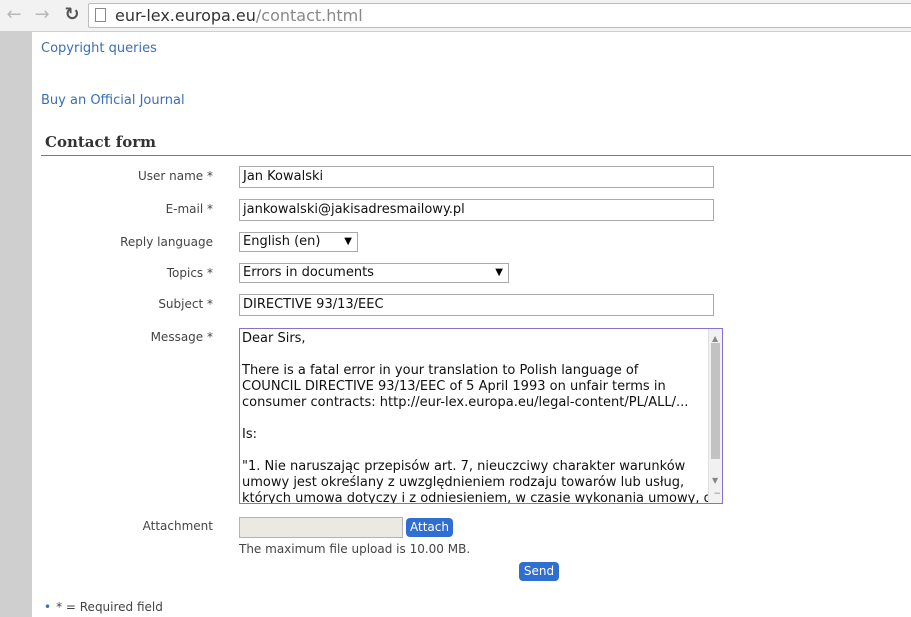 Image resolution: width=911 pixels, height=617 pixels. What do you see at coordinates (476, 155) in the screenshot?
I see `section-divider` at bounding box center [476, 155].